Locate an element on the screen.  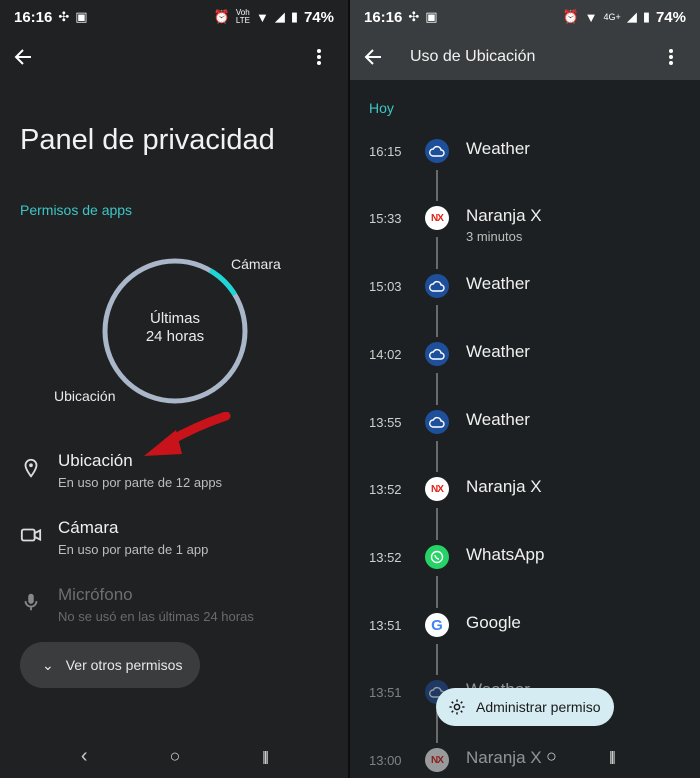
permission-subtitle: No se usó en las últimas 24 horas is located at coordinates (156, 616).